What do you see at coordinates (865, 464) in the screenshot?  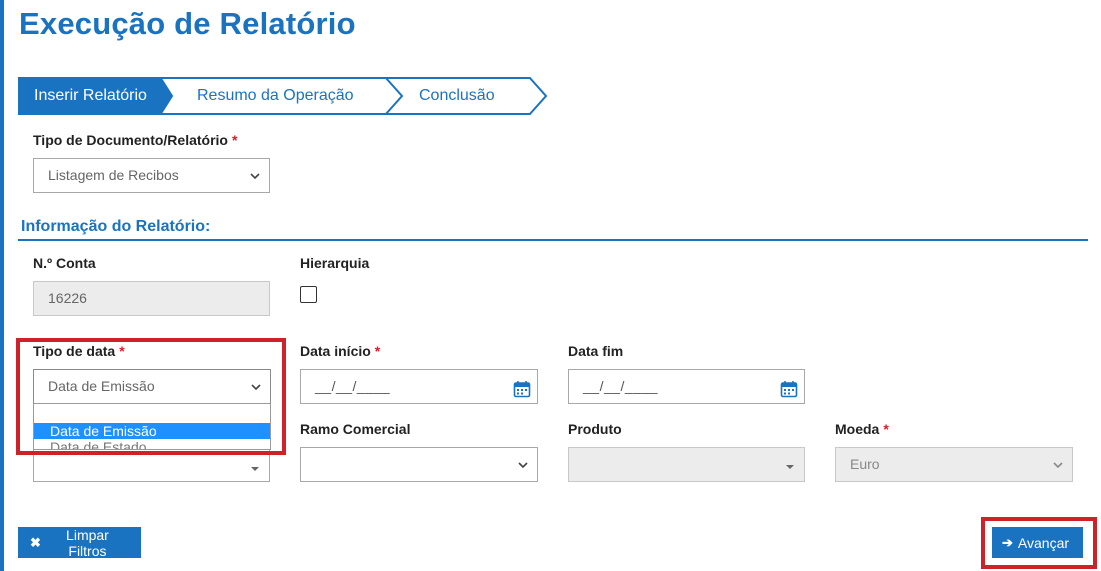 I see `currency-value: Euro` at bounding box center [865, 464].